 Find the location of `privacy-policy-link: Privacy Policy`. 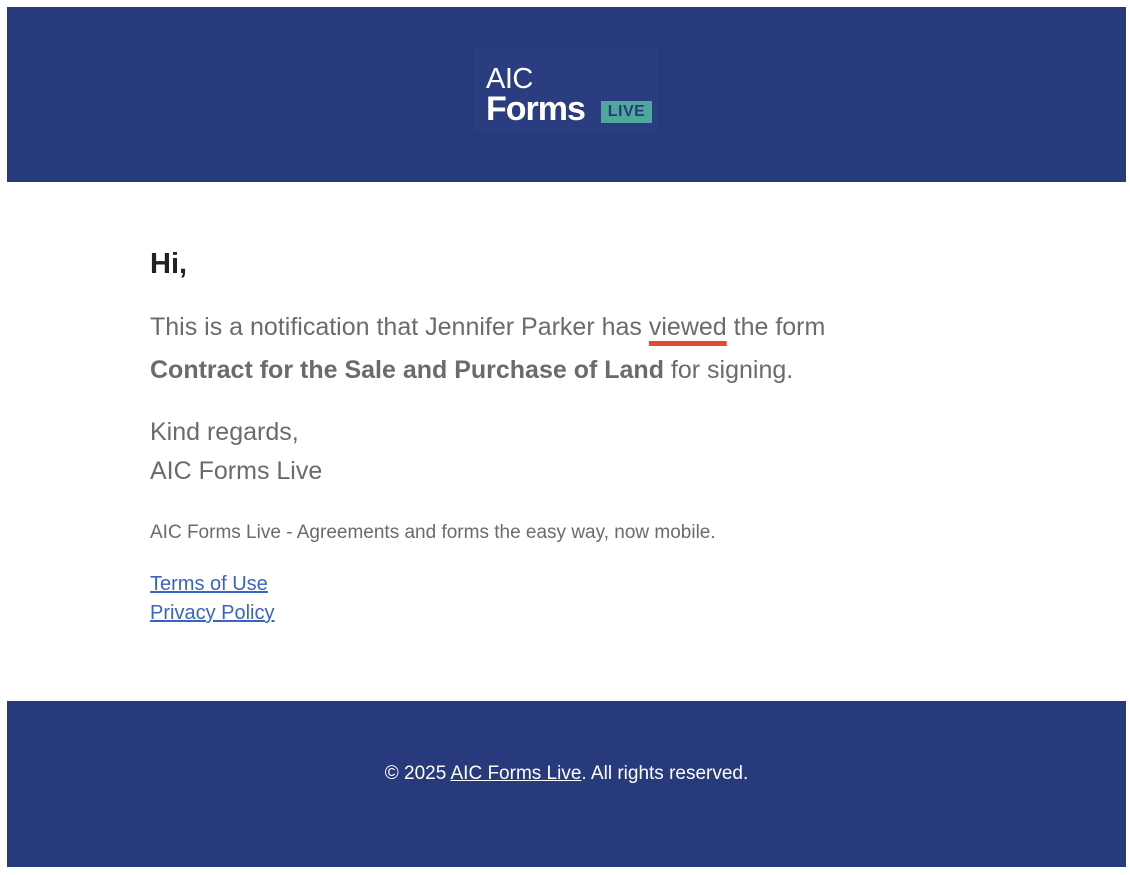

privacy-policy-link: Privacy Policy is located at coordinates (212, 613).